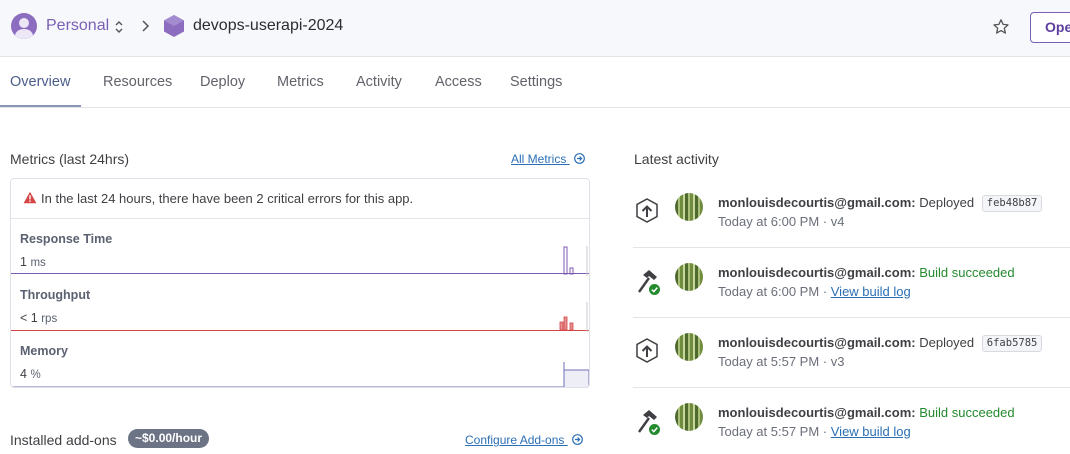 The height and width of the screenshot is (454, 1070). I want to click on warning-icon, so click(30, 197).